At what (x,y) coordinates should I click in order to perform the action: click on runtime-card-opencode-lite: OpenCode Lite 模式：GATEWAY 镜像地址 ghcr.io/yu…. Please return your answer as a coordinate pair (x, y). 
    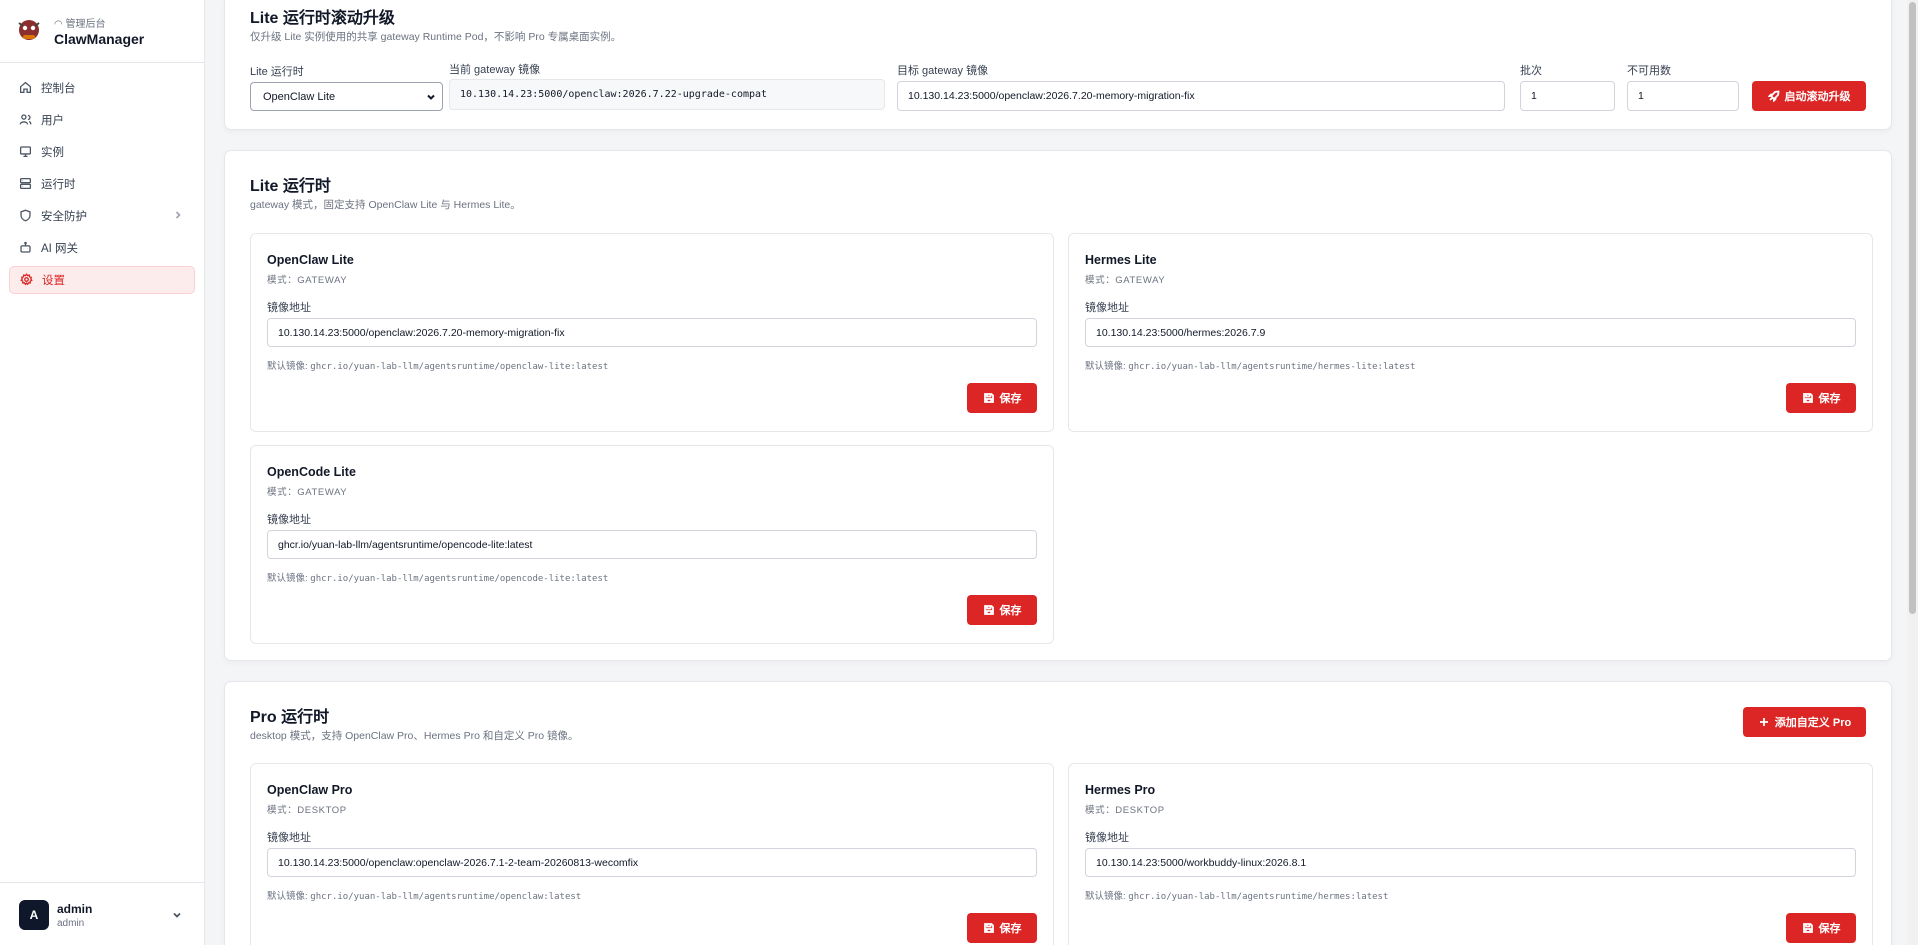
    Looking at the image, I should click on (652, 544).